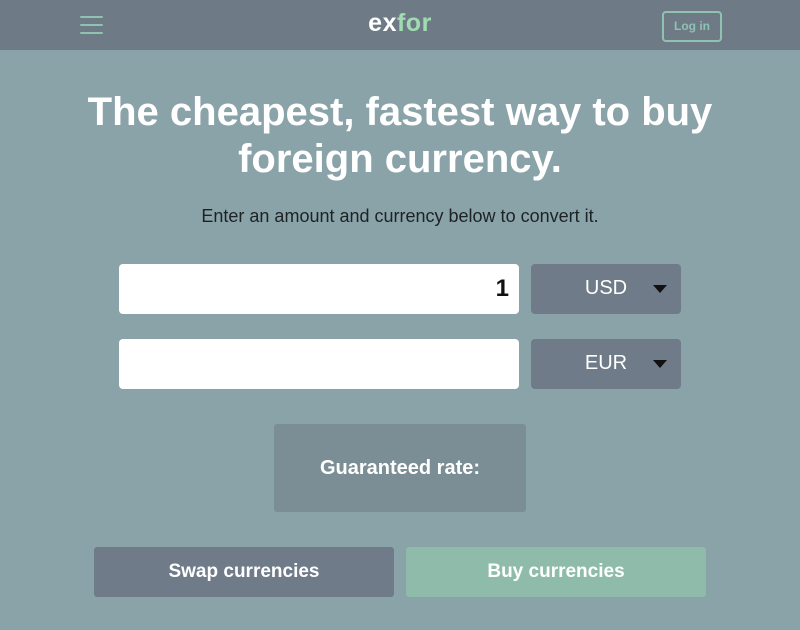 This screenshot has height=630, width=800. What do you see at coordinates (556, 572) in the screenshot?
I see `buy-currencies-button: Buy currencies` at bounding box center [556, 572].